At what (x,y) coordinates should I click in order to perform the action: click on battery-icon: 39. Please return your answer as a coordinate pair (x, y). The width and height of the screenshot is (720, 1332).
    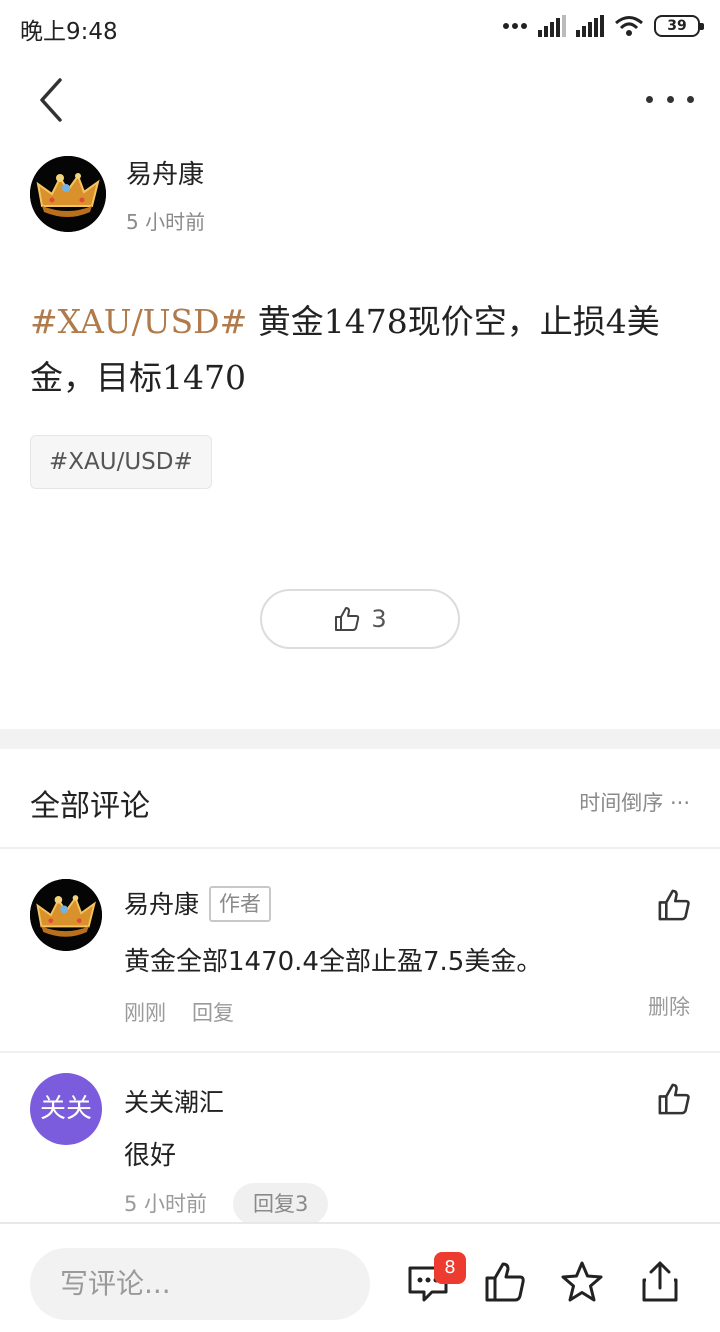
    Looking at the image, I should click on (679, 26).